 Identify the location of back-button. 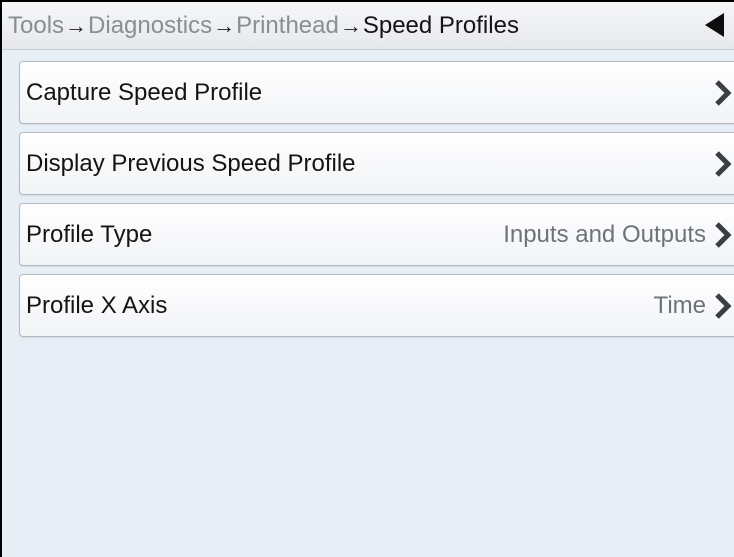
(715, 25).